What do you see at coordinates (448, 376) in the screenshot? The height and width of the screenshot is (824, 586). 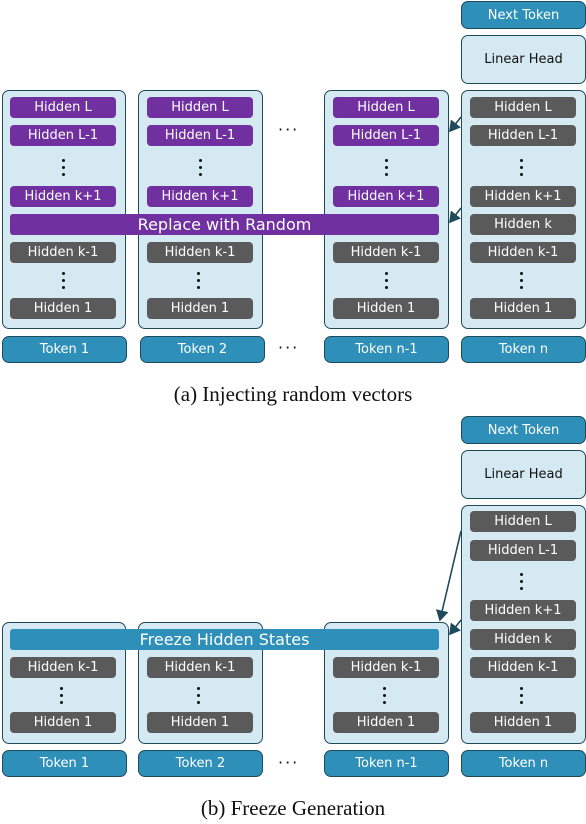 I see `arrows-layer` at bounding box center [448, 376].